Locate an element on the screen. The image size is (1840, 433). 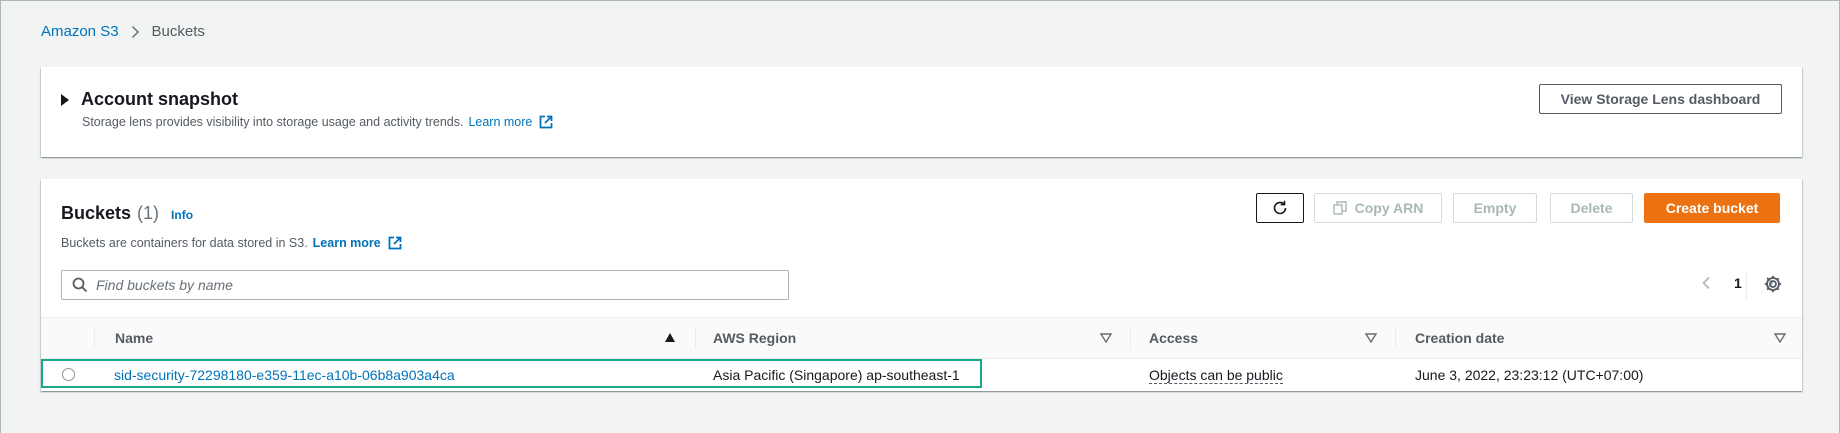
caret-right-icon is located at coordinates (65, 99).